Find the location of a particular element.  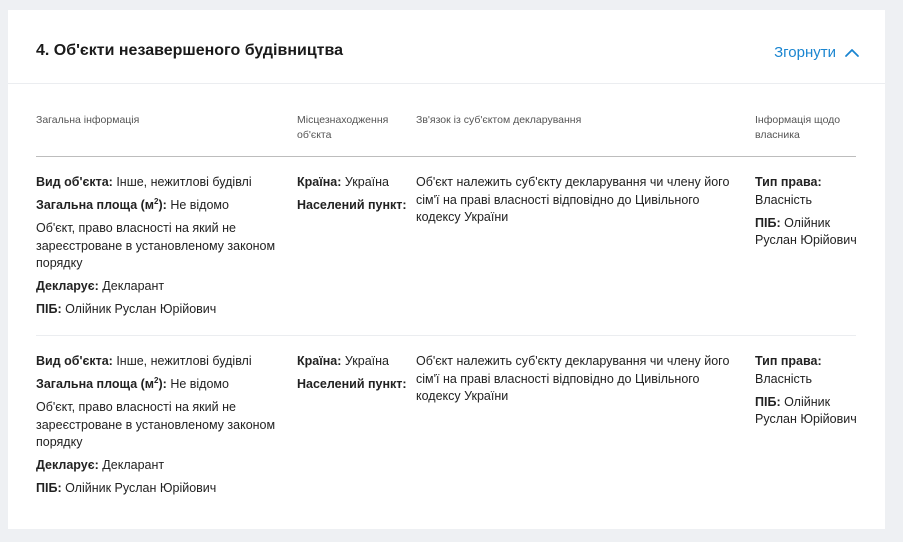

section-title: 4. Об'єкти незавершеного будівництва is located at coordinates (190, 50).